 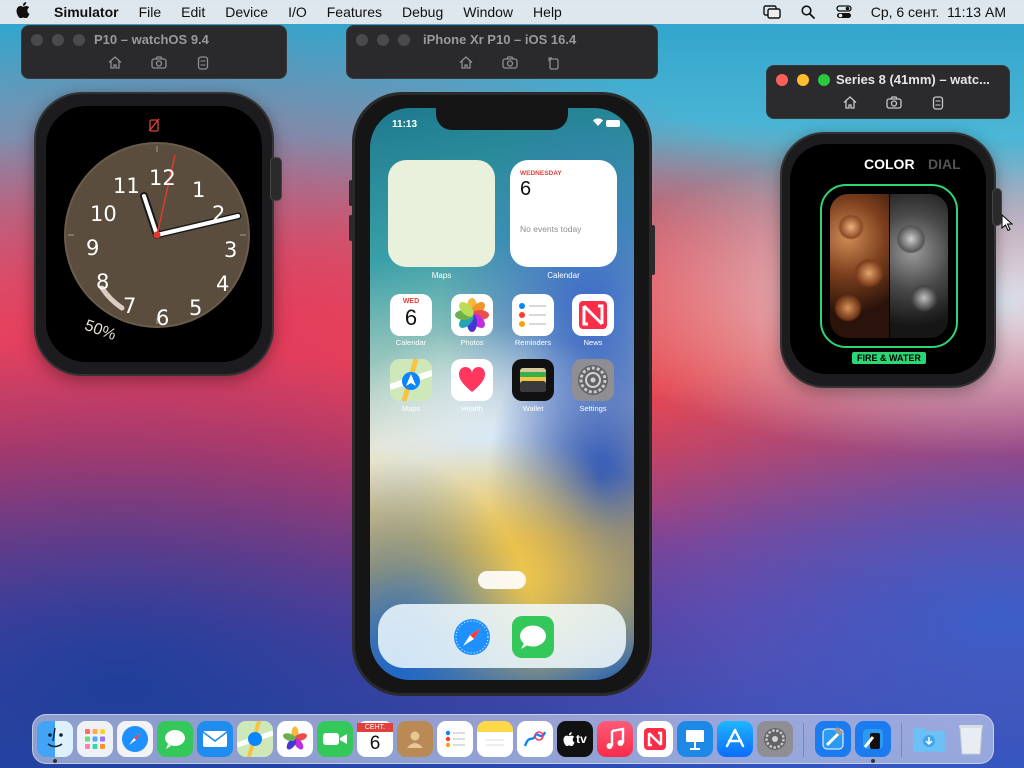 I want to click on calendar-month: СЕНТ., so click(x=375, y=727).